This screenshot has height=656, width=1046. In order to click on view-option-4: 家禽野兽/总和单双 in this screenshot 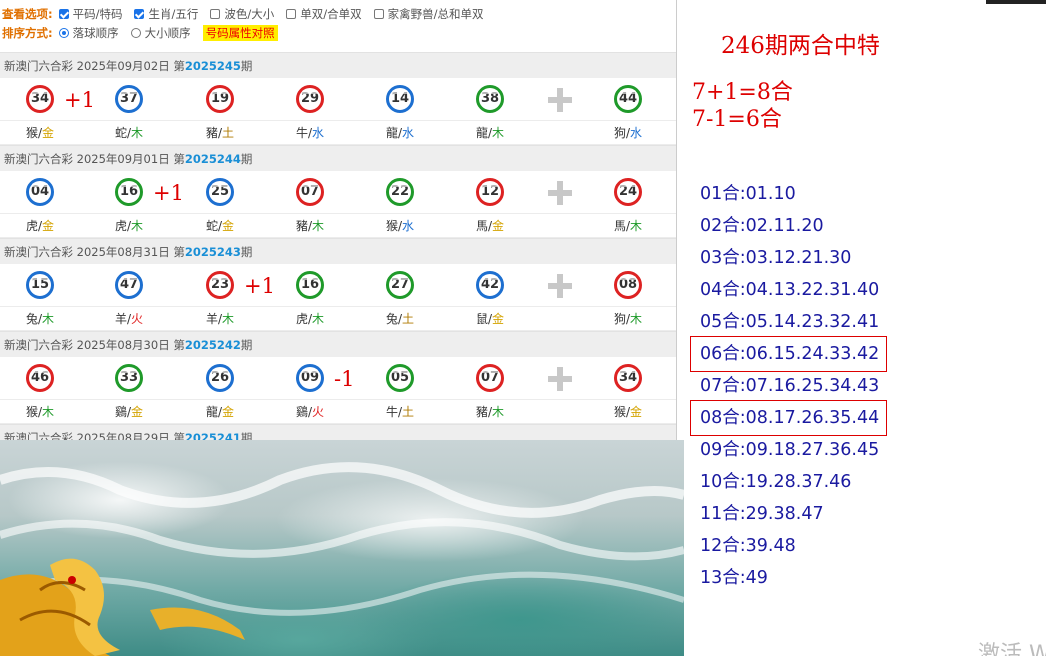, I will do `click(428, 14)`.